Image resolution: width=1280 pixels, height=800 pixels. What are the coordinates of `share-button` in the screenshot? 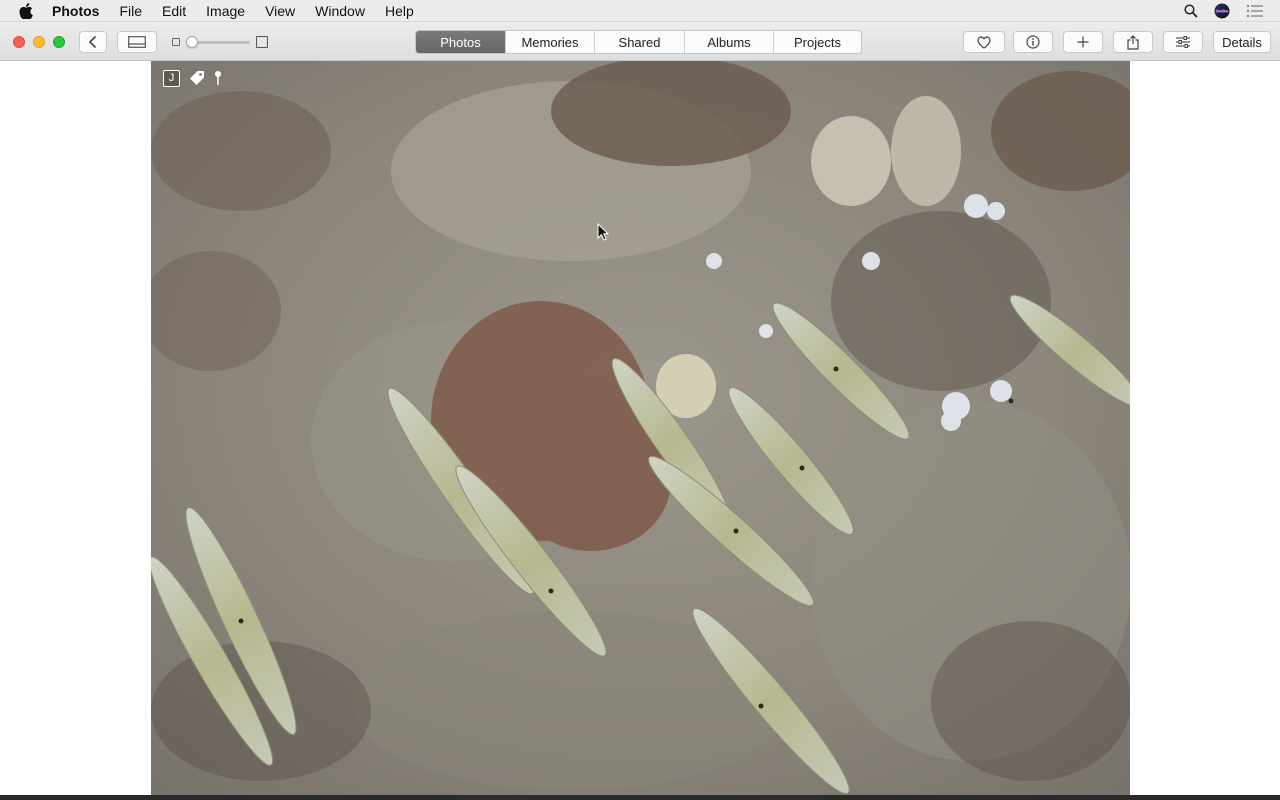 It's located at (1133, 42).